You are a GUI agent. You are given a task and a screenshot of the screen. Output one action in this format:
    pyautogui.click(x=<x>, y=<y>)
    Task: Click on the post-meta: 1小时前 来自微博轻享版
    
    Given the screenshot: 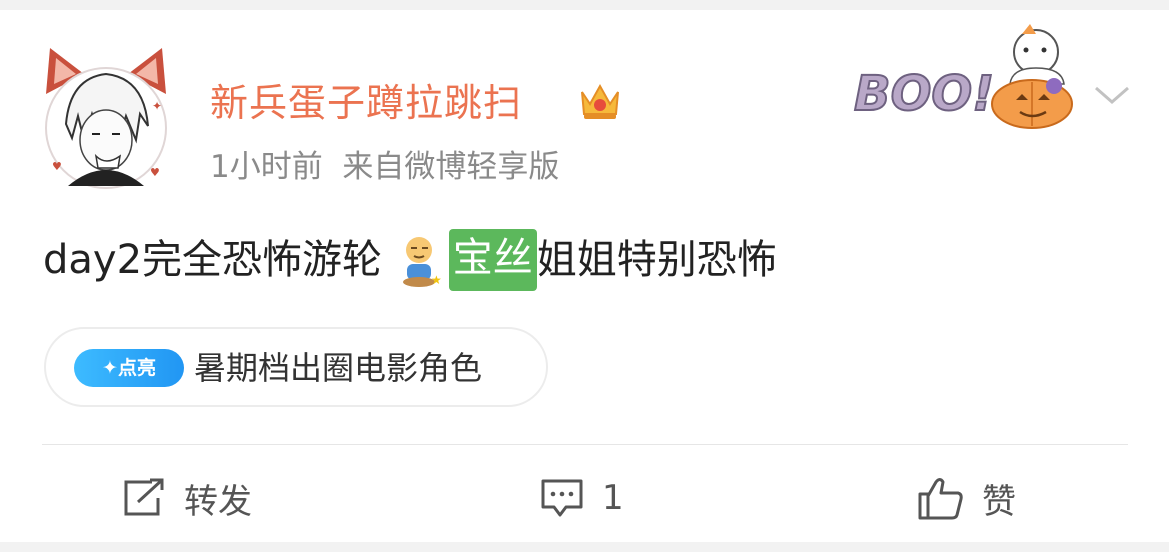 What is the action you would take?
    pyautogui.click(x=385, y=167)
    